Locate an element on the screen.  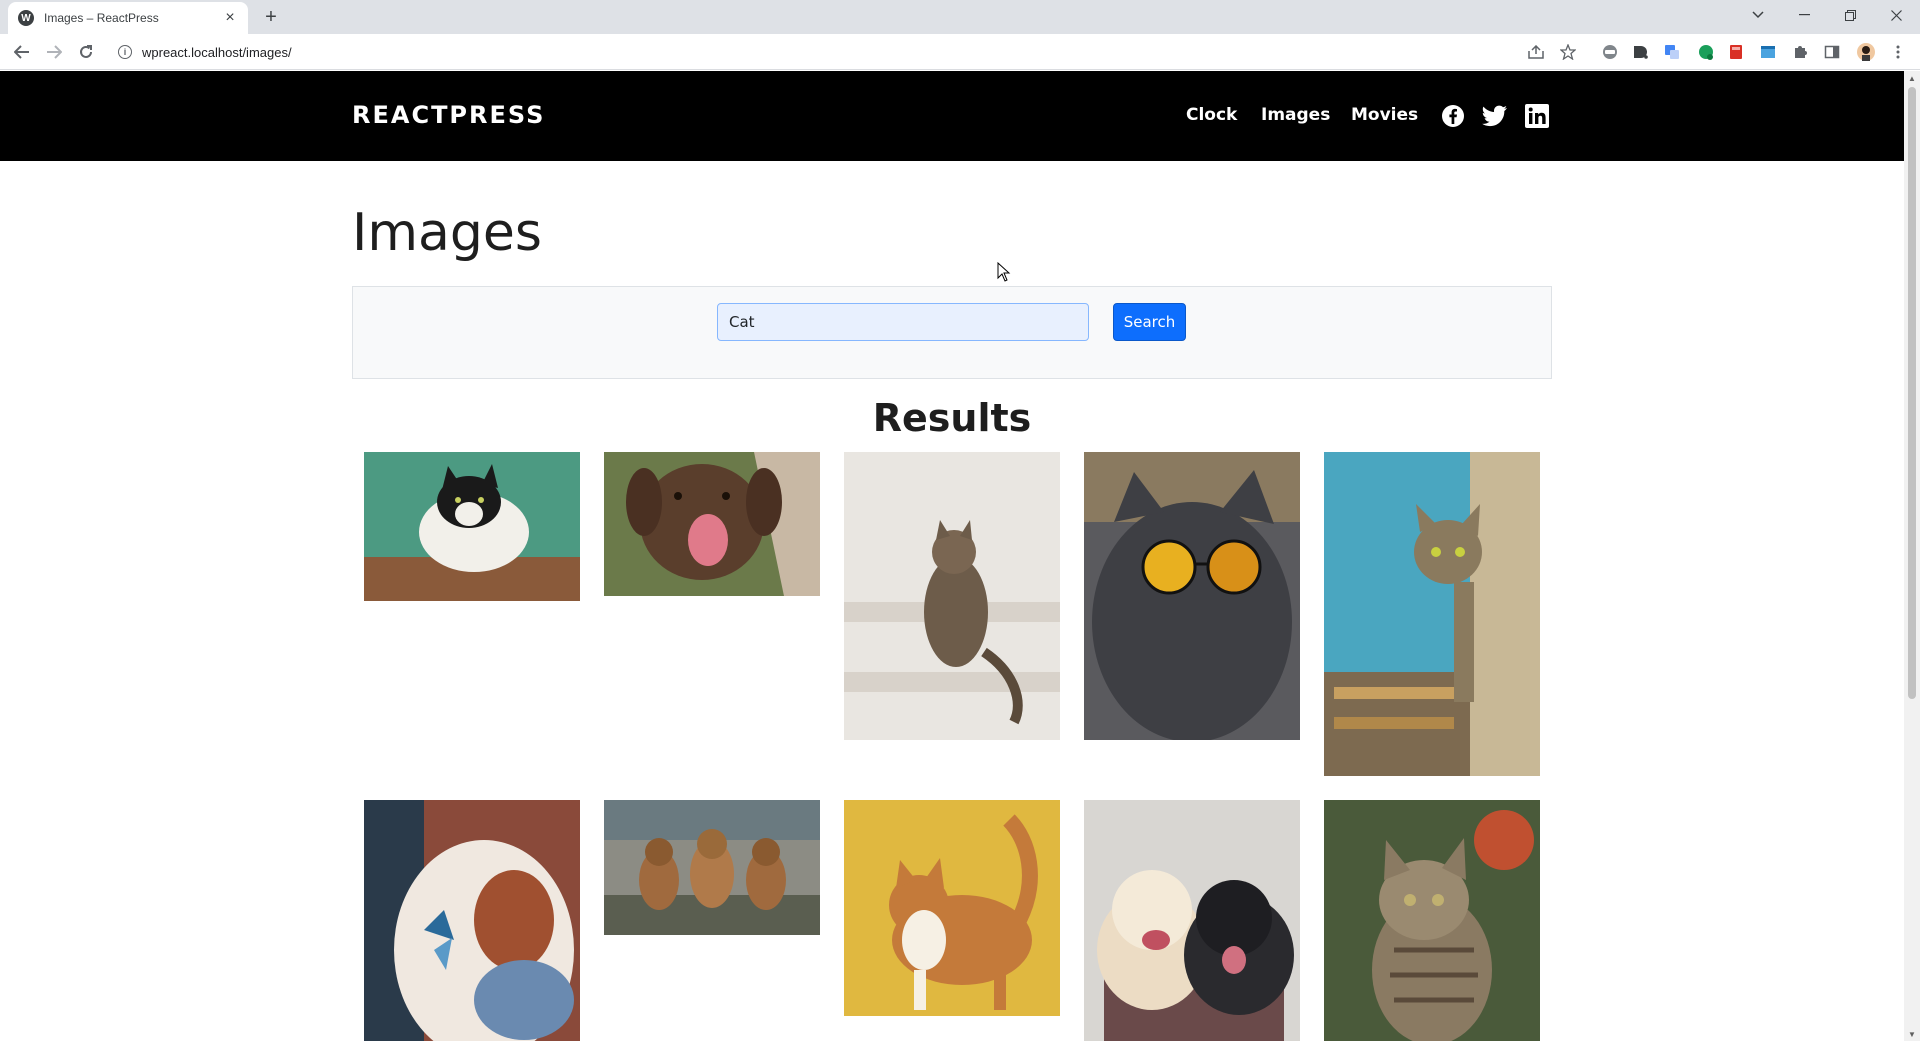
results-title: Results is located at coordinates (952, 418).